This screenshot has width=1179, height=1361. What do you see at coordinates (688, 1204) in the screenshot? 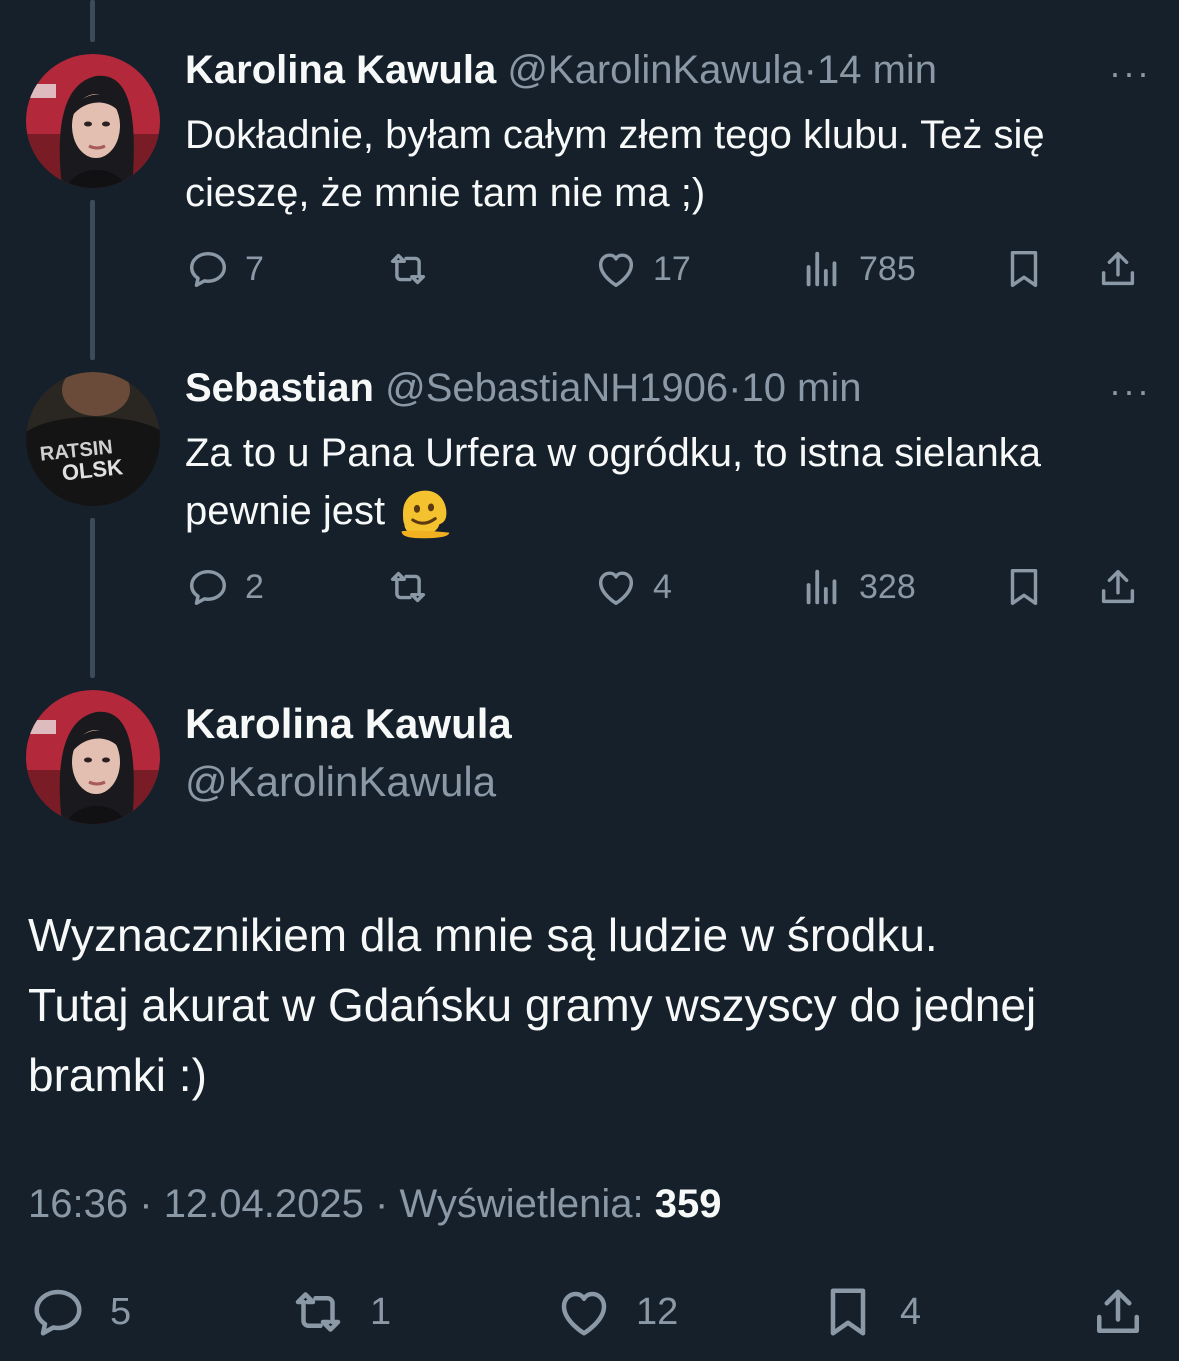
I see `views-count: 359` at bounding box center [688, 1204].